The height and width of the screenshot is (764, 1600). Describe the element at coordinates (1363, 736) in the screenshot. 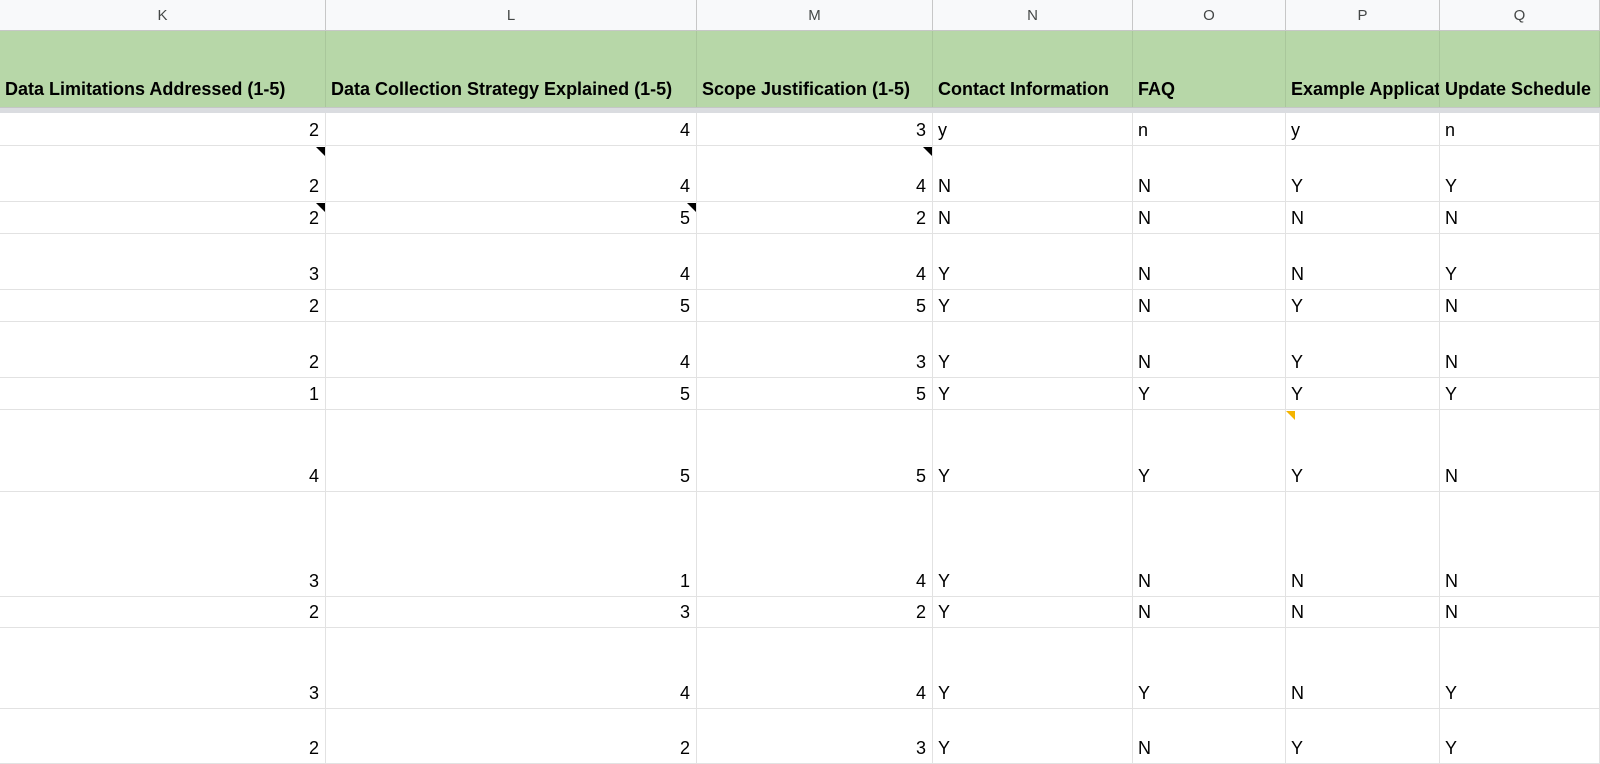

I see `cell-p-row-12: Y` at that location.